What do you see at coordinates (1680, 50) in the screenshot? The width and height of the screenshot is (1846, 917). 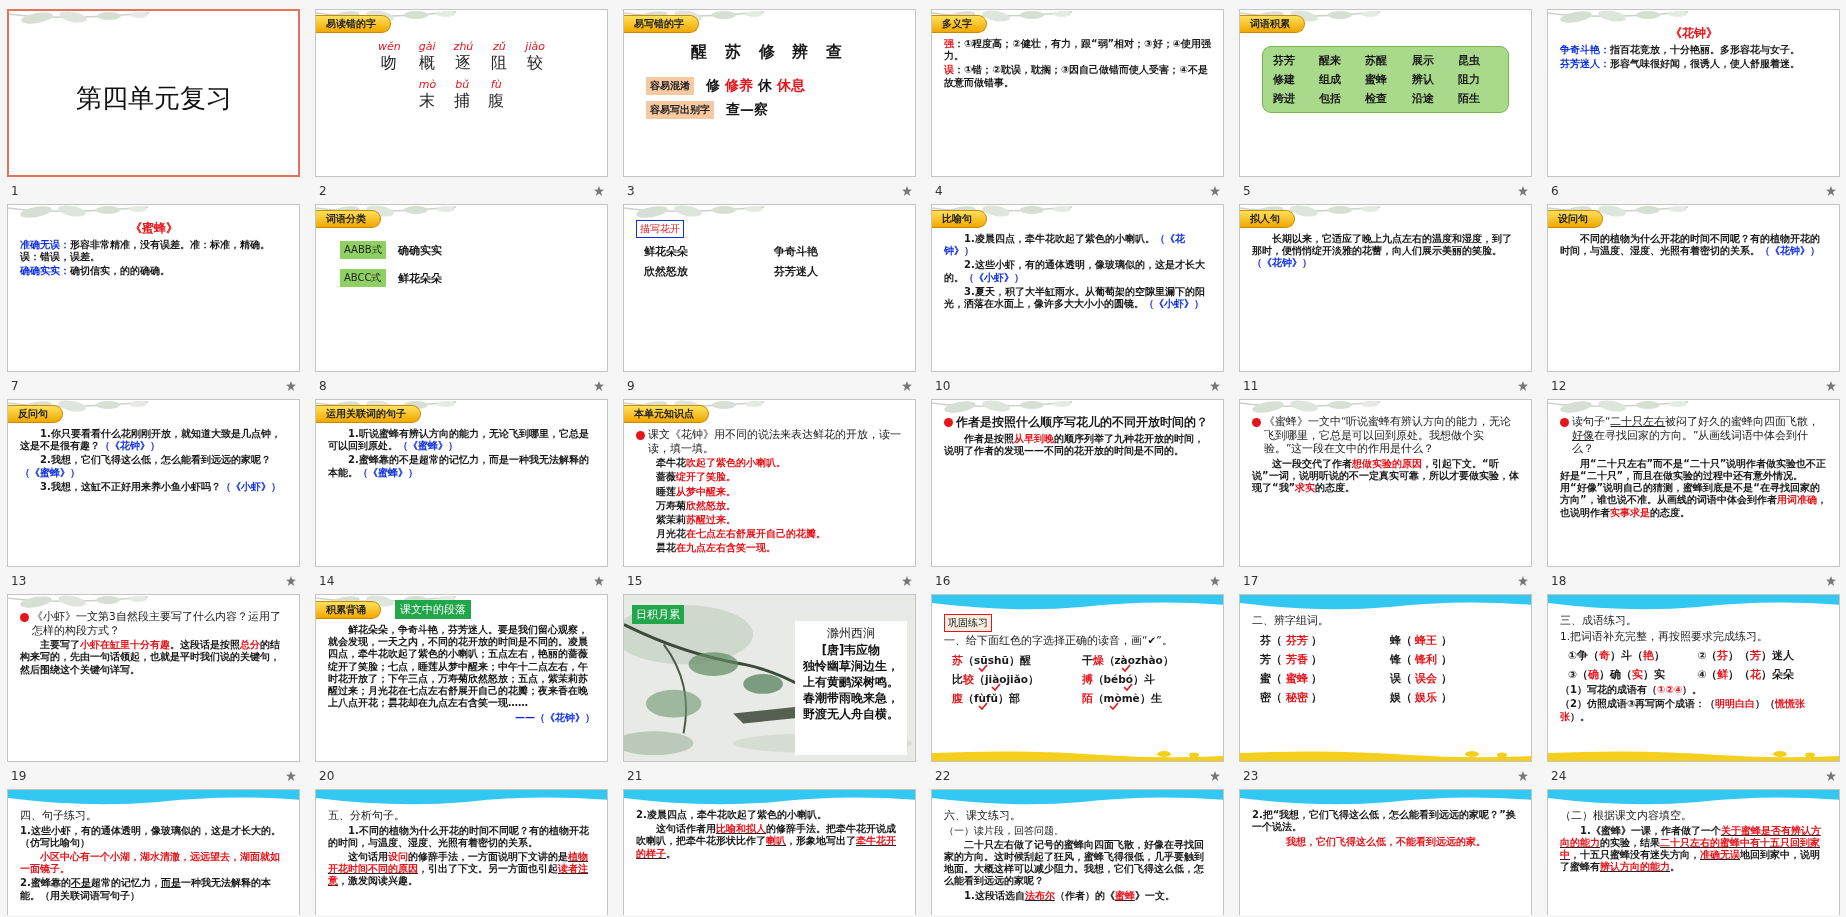 I see `paragraph: 争奇斗艳：指百花竞放，十分艳丽。多形容花与女子。` at bounding box center [1680, 50].